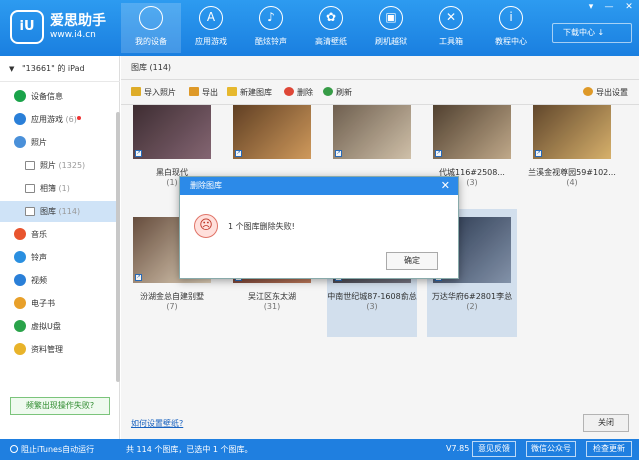 Image resolution: width=639 pixels, height=460 pixels. What do you see at coordinates (27, 27) in the screenshot?
I see `logo-mark-icon: iU` at bounding box center [27, 27].